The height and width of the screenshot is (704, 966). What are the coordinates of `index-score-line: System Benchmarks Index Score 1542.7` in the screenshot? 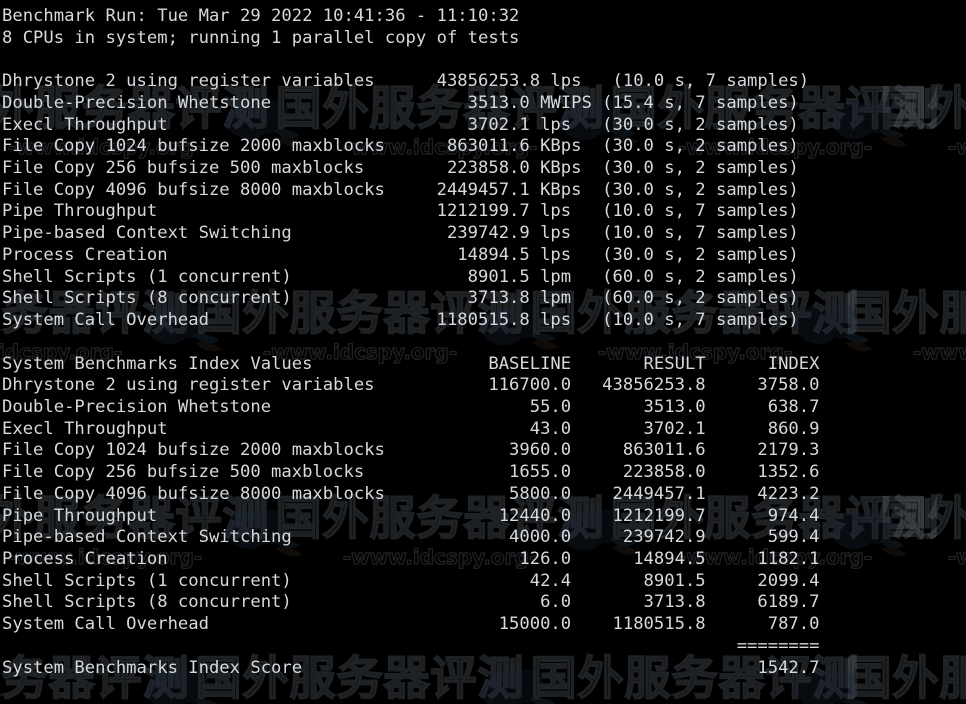 It's located at (411, 667).